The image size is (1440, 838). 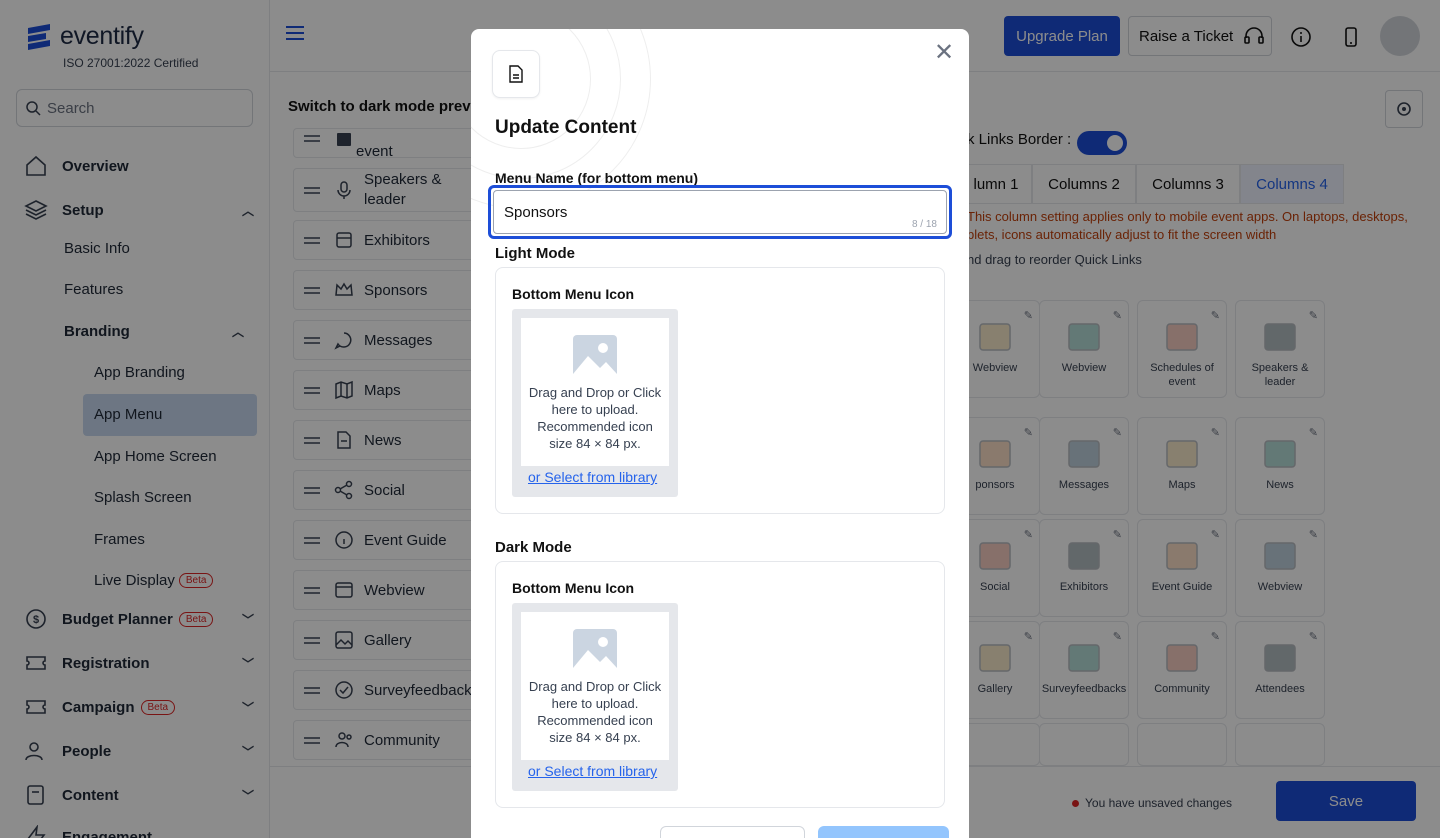 What do you see at coordinates (924, 224) in the screenshot?
I see `character-counter: 8 / 18` at bounding box center [924, 224].